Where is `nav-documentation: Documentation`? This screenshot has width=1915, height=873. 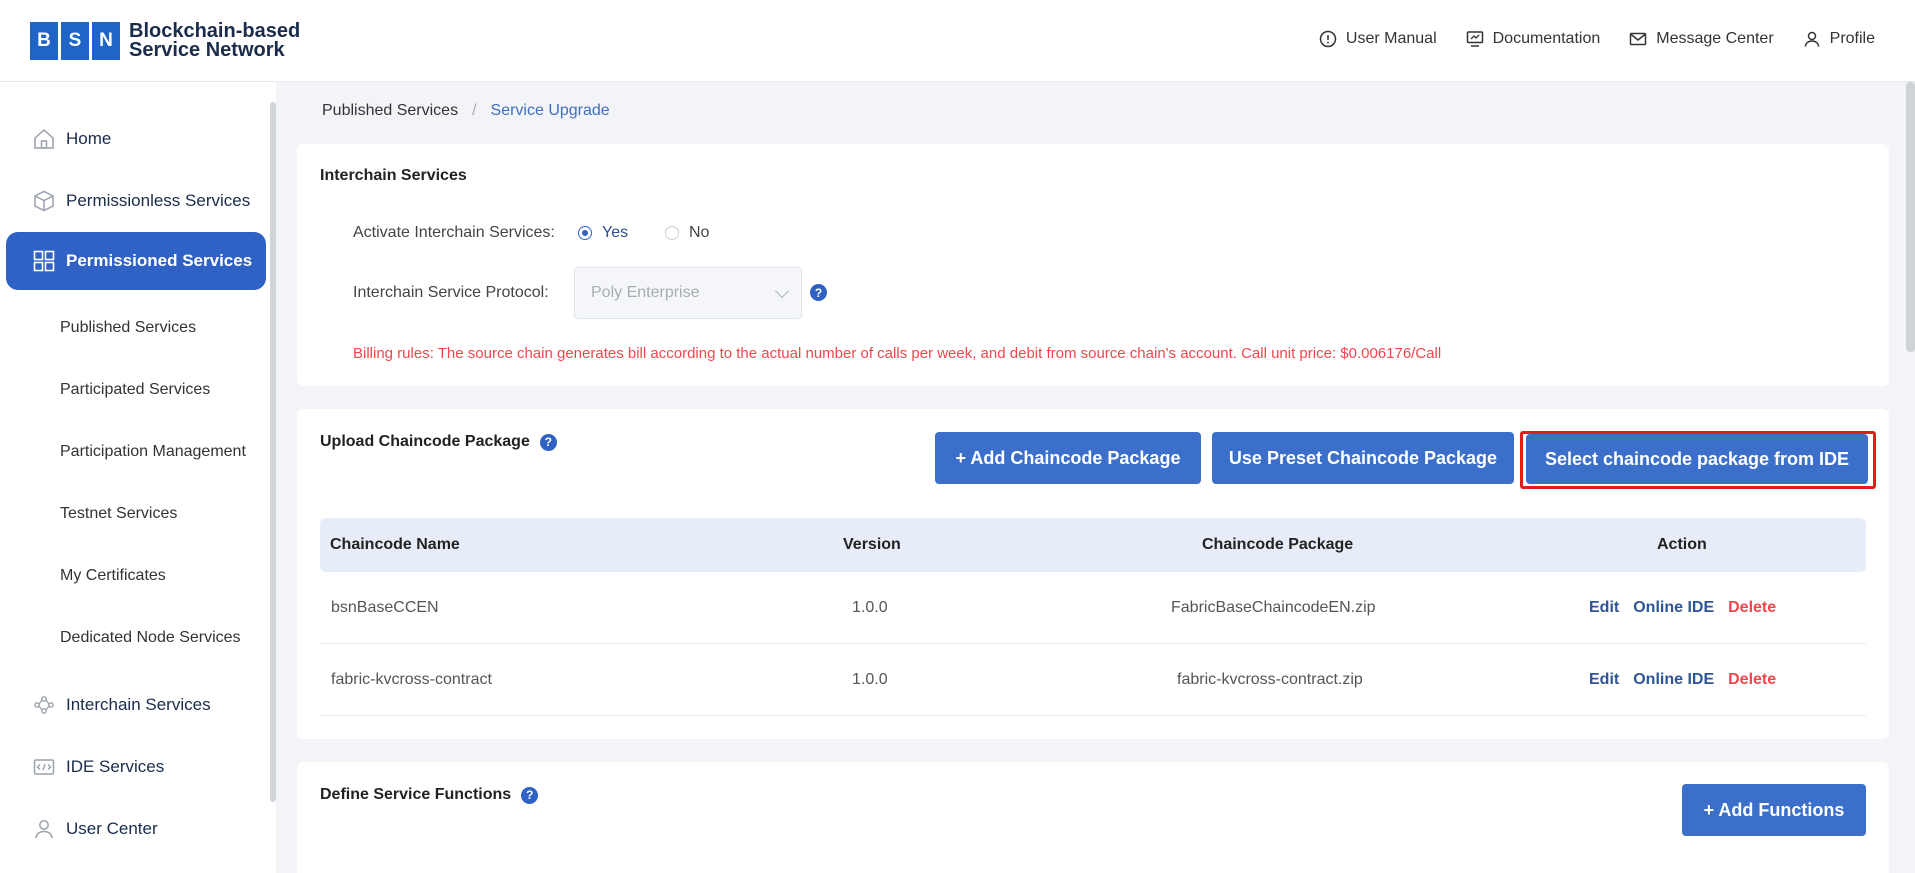
nav-documentation: Documentation is located at coordinates (1533, 39).